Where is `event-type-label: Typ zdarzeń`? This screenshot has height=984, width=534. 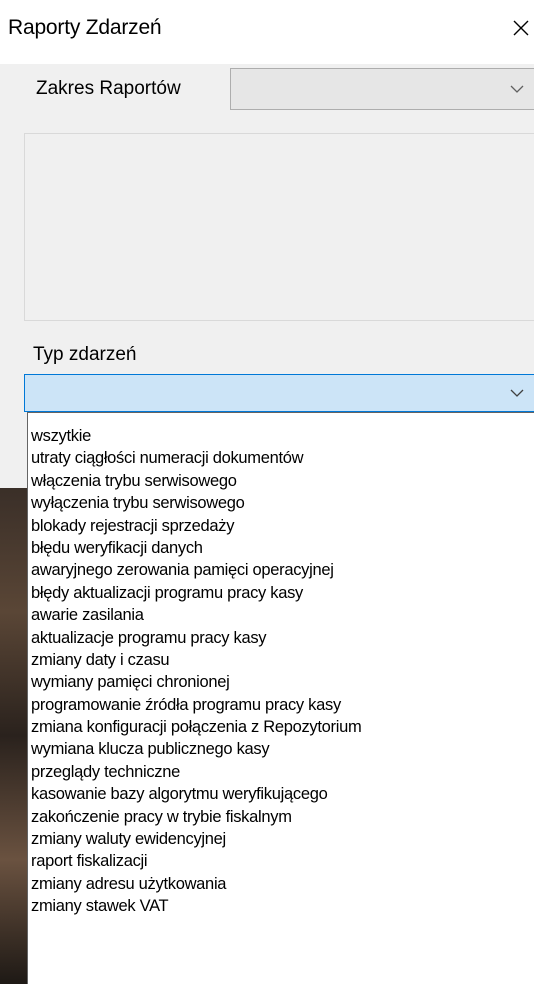 event-type-label: Typ zdarzeń is located at coordinates (85, 354).